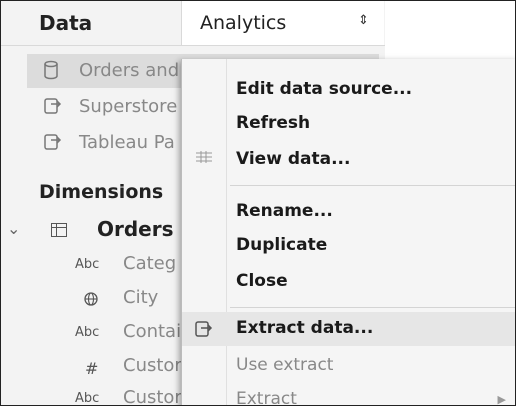  I want to click on globe-icon, so click(95, 301).